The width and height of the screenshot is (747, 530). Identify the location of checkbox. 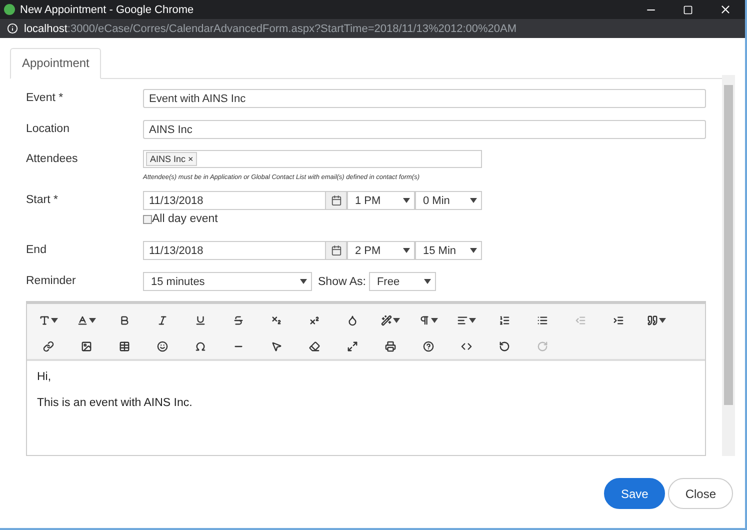
(147, 219).